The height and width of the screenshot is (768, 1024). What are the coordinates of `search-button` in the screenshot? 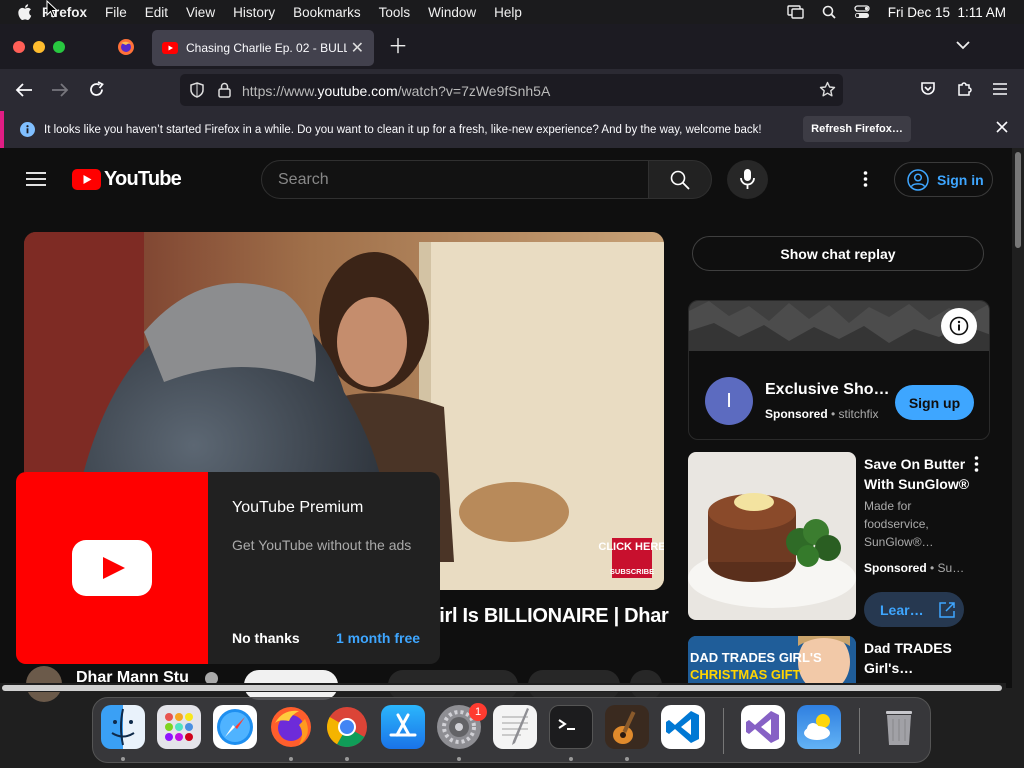 It's located at (680, 179).